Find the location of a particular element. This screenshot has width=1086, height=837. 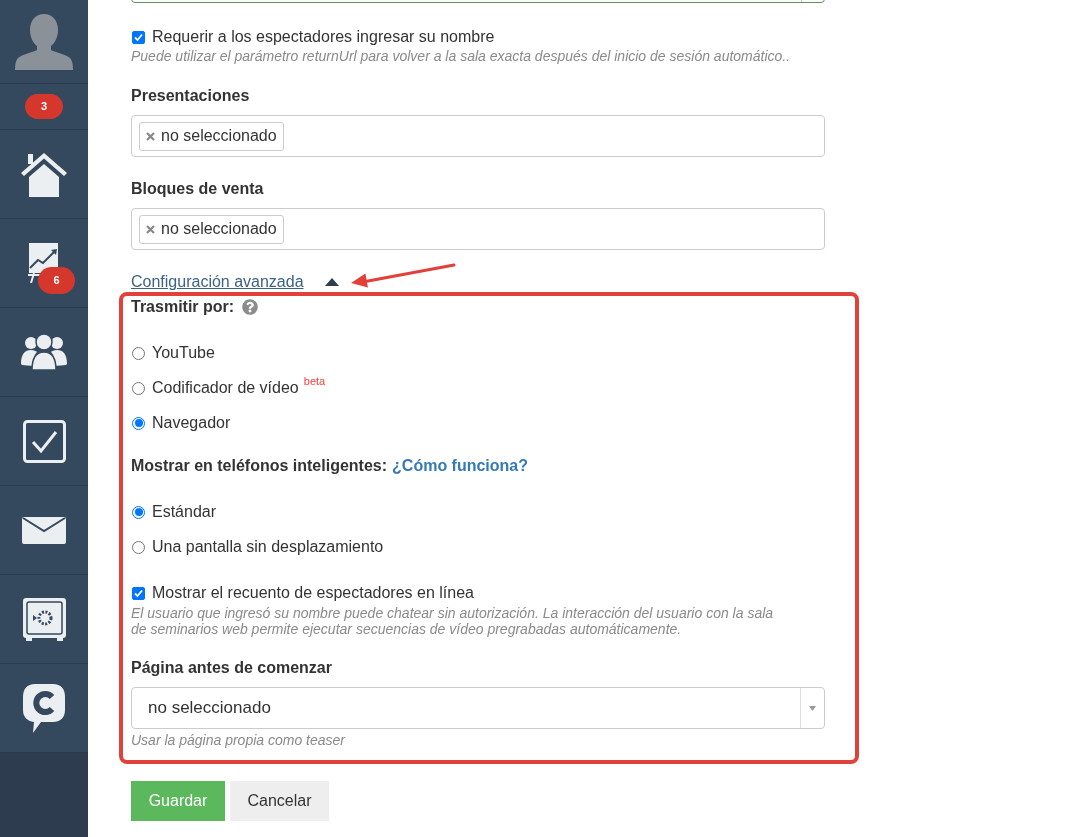

help-text: Usar la página propia como teaser is located at coordinates (239, 740).